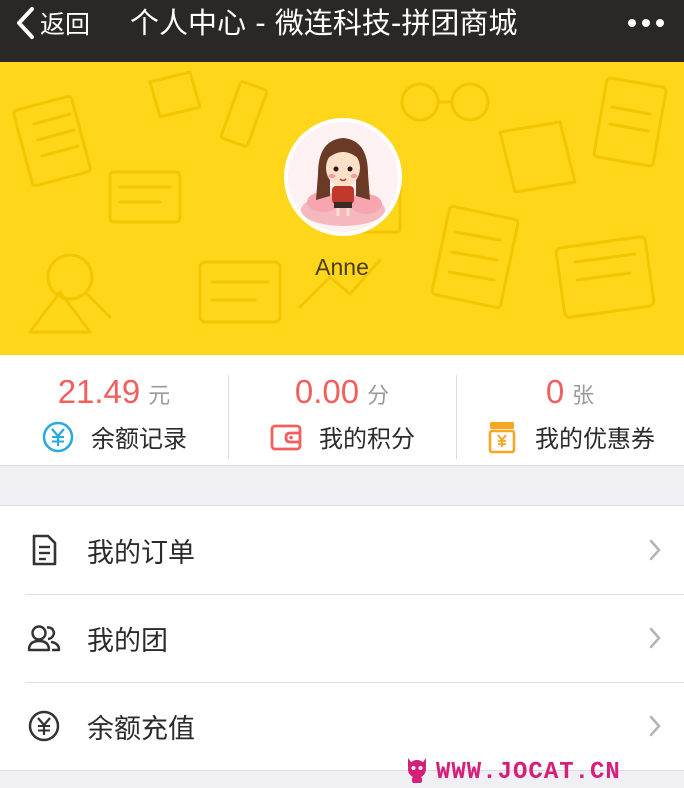 This screenshot has width=684, height=788. I want to click on username: Anne, so click(342, 267).